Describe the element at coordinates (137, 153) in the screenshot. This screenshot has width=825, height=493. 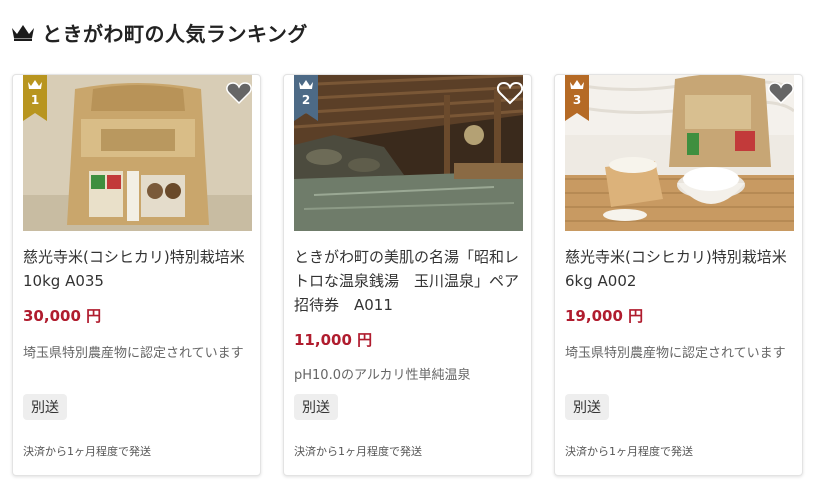
I see `product-image-rice-bag` at that location.